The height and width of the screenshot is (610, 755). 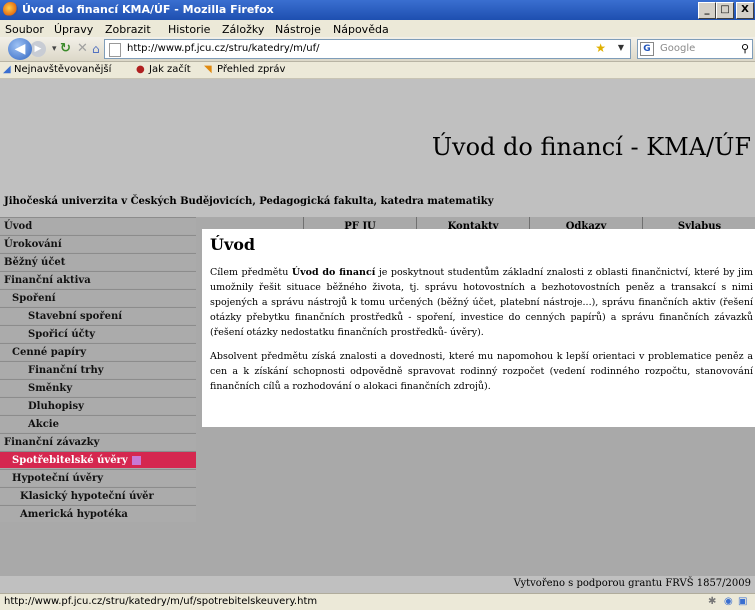 I want to click on sidebar-item-label: Běžný účet, so click(x=35, y=262).